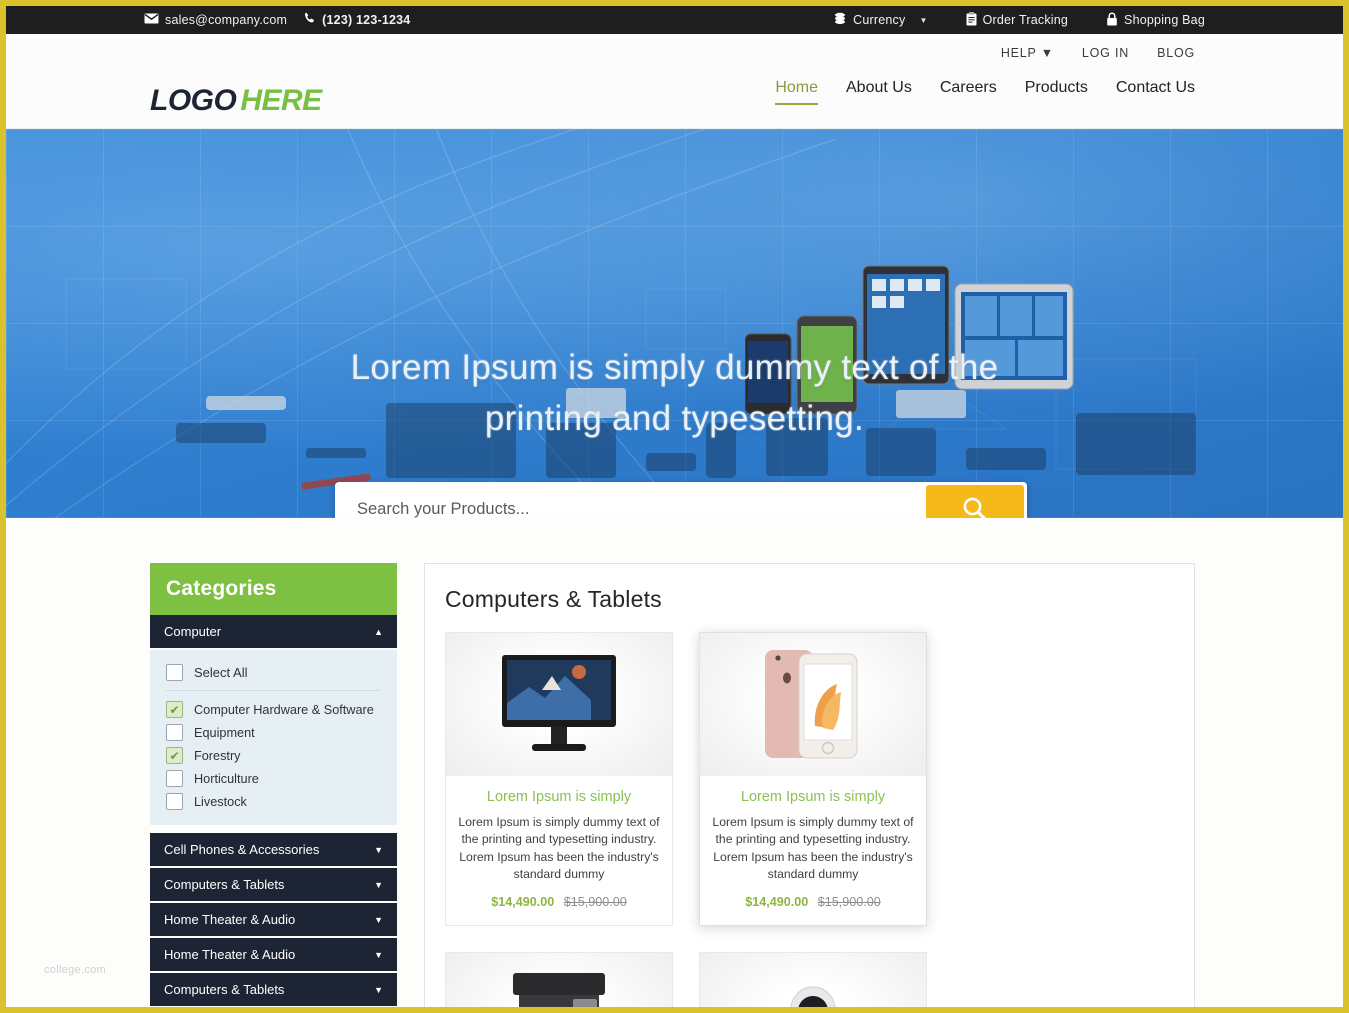  I want to click on site-logo: LOGO HERE, so click(236, 101).